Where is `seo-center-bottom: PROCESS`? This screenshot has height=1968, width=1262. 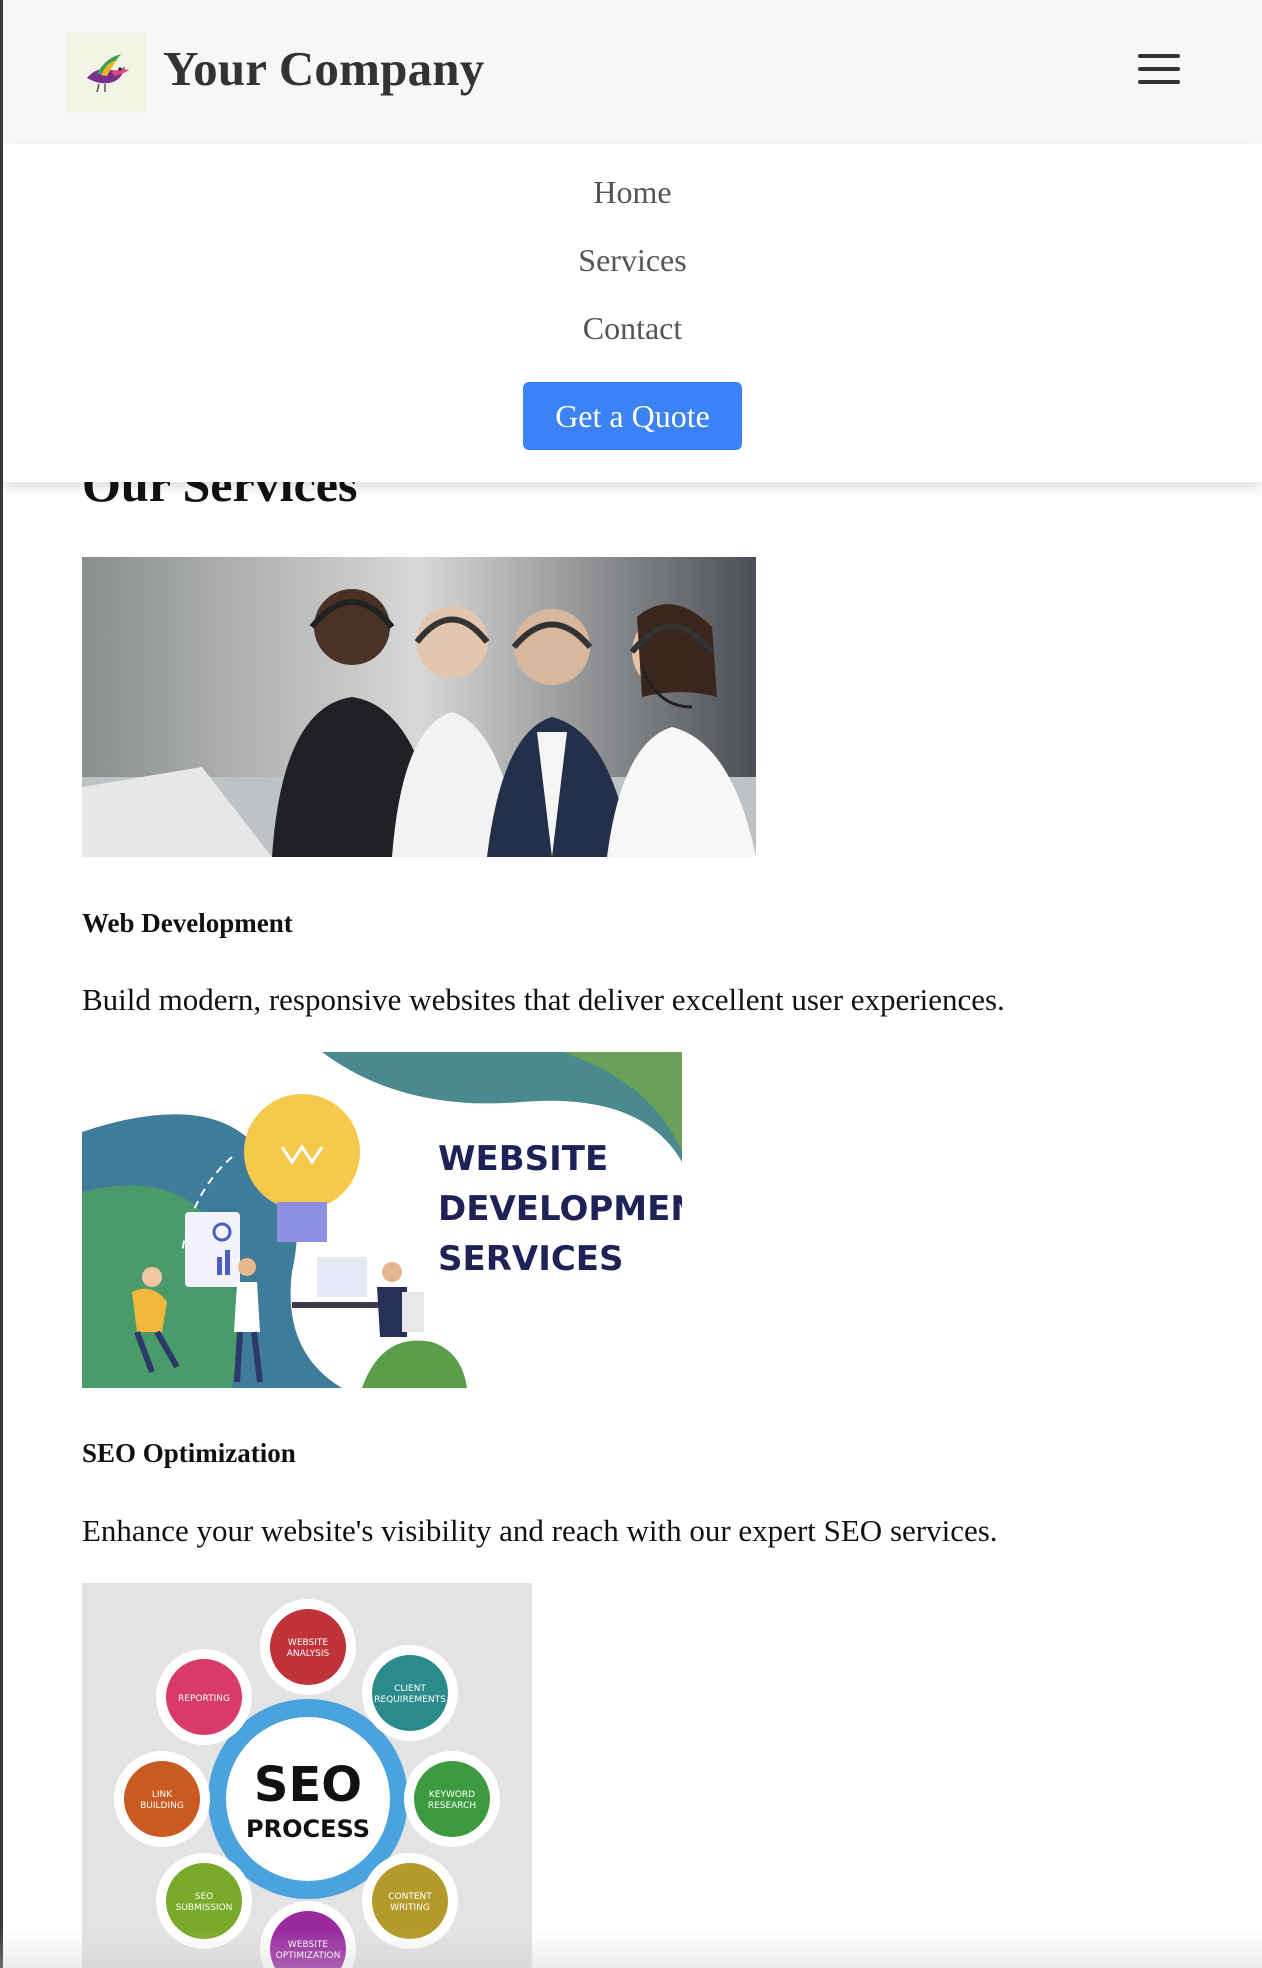
seo-center-bottom: PROCESS is located at coordinates (308, 1829).